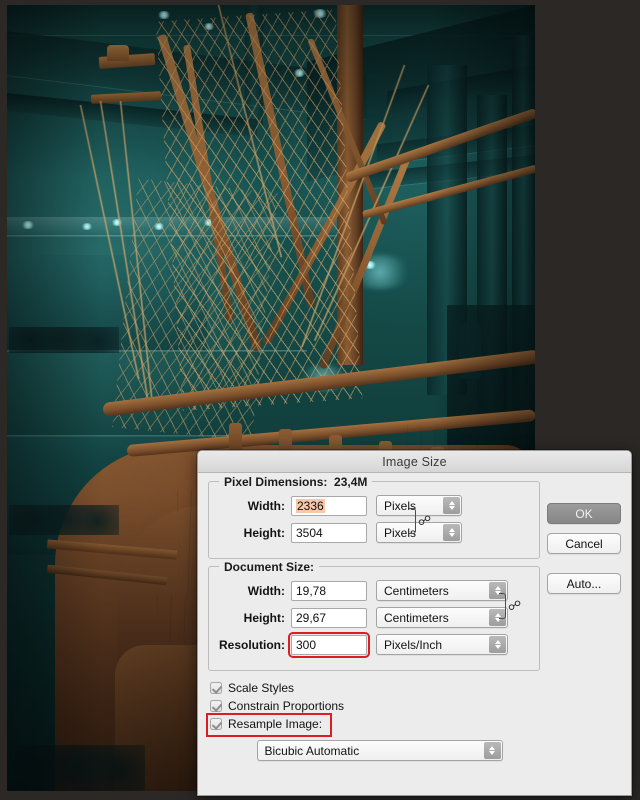 The image size is (640, 800). What do you see at coordinates (216, 687) in the screenshot?
I see `scale-styles-checkbox` at bounding box center [216, 687].